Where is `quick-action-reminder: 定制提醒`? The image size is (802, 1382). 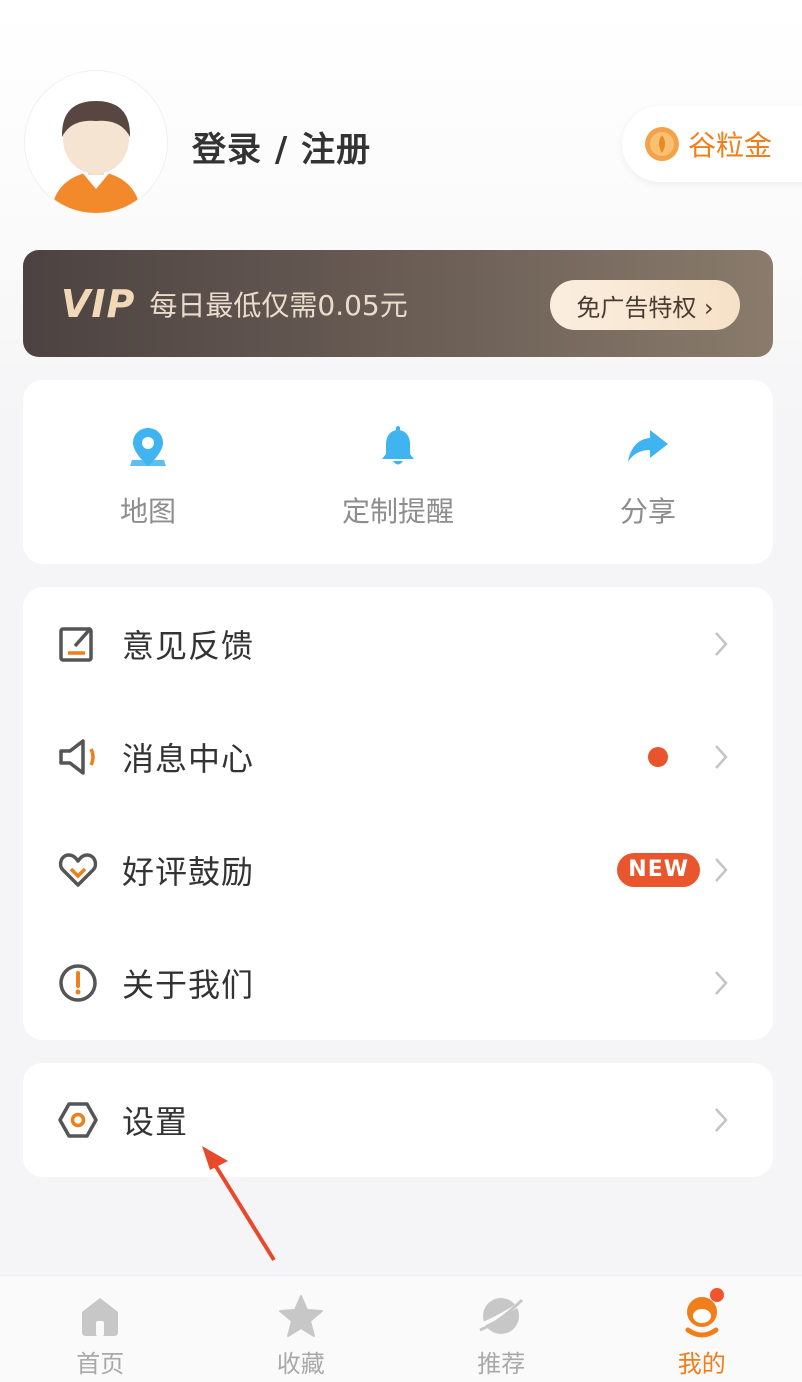 quick-action-reminder: 定制提醒 is located at coordinates (398, 472).